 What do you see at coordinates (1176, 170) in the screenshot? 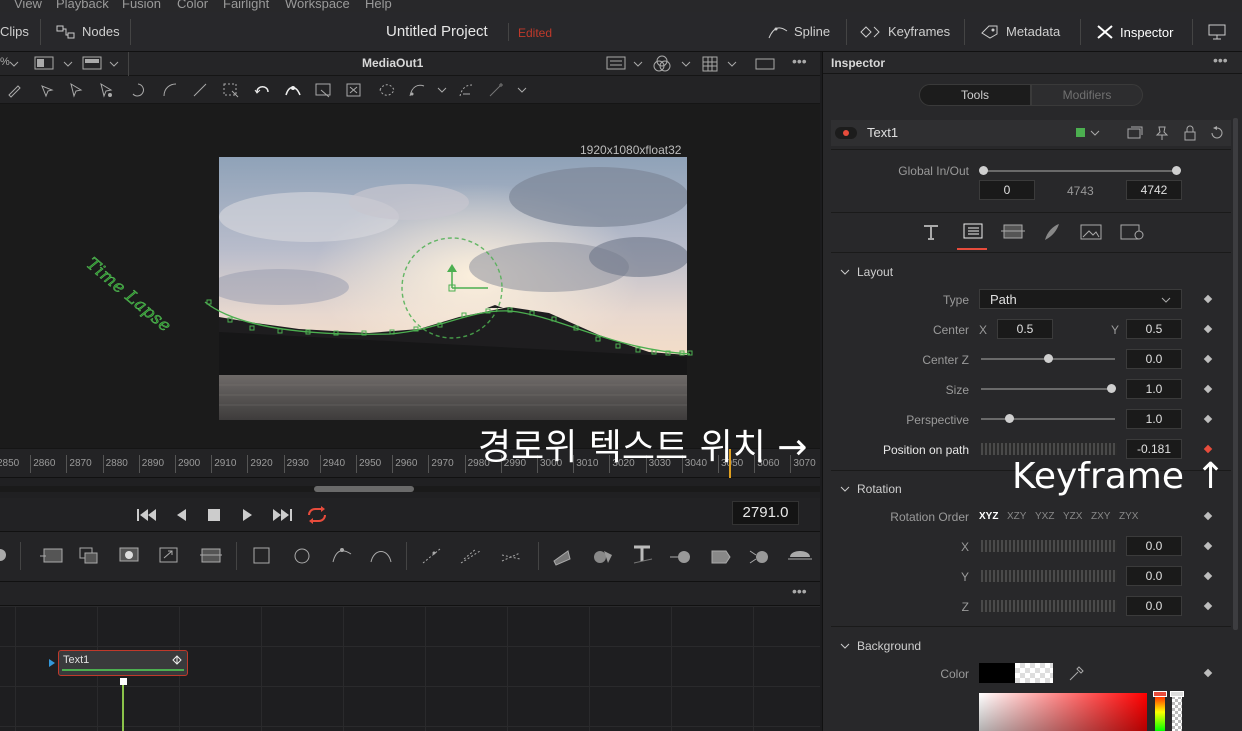
I see `global-out-handle` at bounding box center [1176, 170].